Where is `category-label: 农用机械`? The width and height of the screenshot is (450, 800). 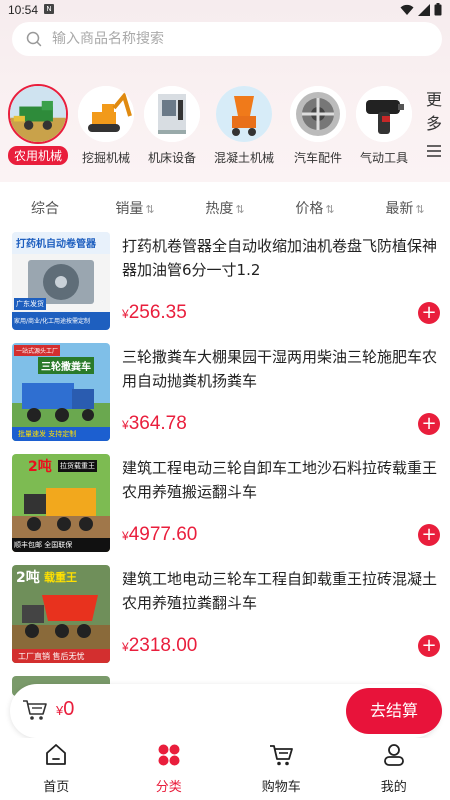
category-label: 农用机械 is located at coordinates (37, 155).